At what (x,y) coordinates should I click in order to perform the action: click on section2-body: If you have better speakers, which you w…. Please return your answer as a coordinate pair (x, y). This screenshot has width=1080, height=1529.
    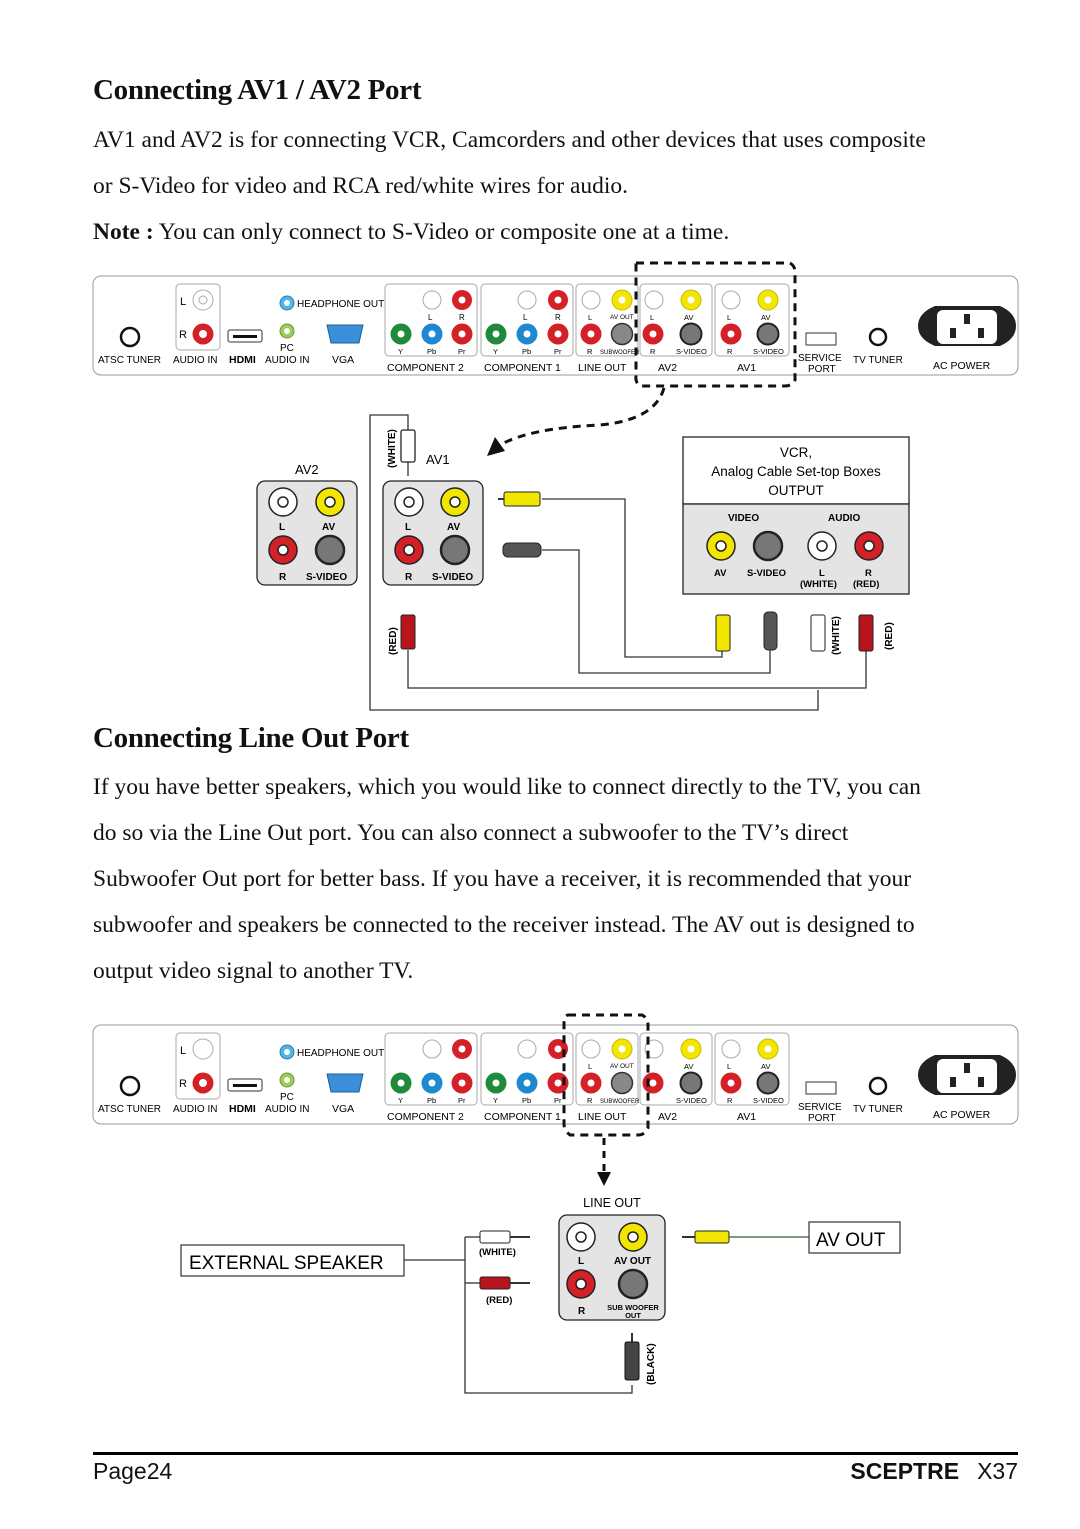
    Looking at the image, I should click on (558, 879).